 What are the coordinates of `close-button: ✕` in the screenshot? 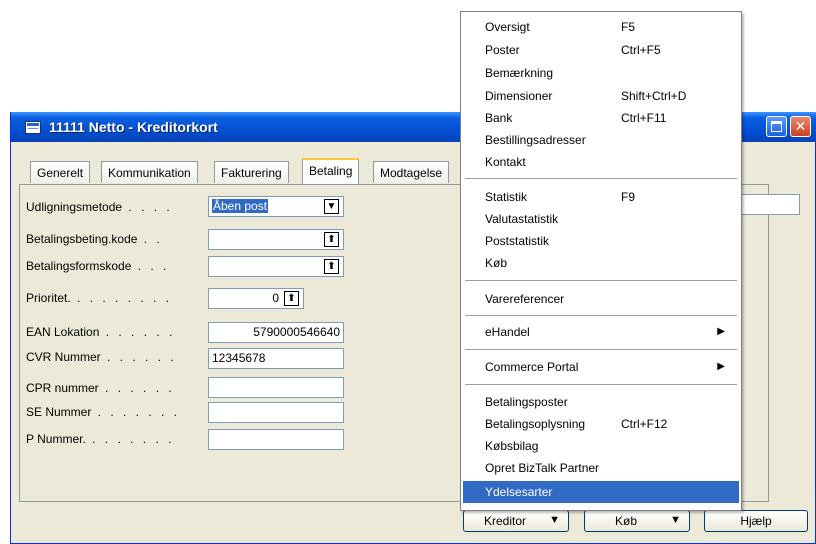 It's located at (800, 126).